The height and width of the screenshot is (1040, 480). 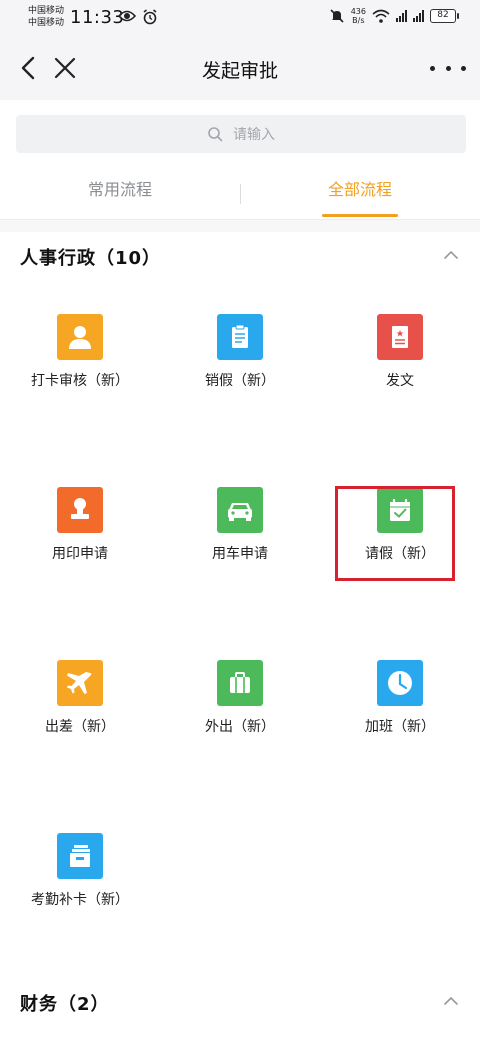 What do you see at coordinates (394, 16) in the screenshot?
I see `status-right-icons: 436 B/s 82` at bounding box center [394, 16].